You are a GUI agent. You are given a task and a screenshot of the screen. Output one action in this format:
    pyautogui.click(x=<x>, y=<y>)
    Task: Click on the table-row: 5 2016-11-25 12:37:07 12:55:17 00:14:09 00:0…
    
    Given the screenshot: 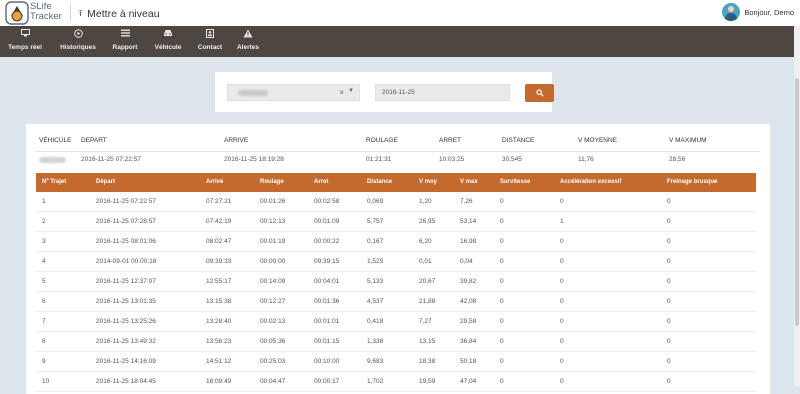 What is the action you would take?
    pyautogui.click(x=396, y=282)
    